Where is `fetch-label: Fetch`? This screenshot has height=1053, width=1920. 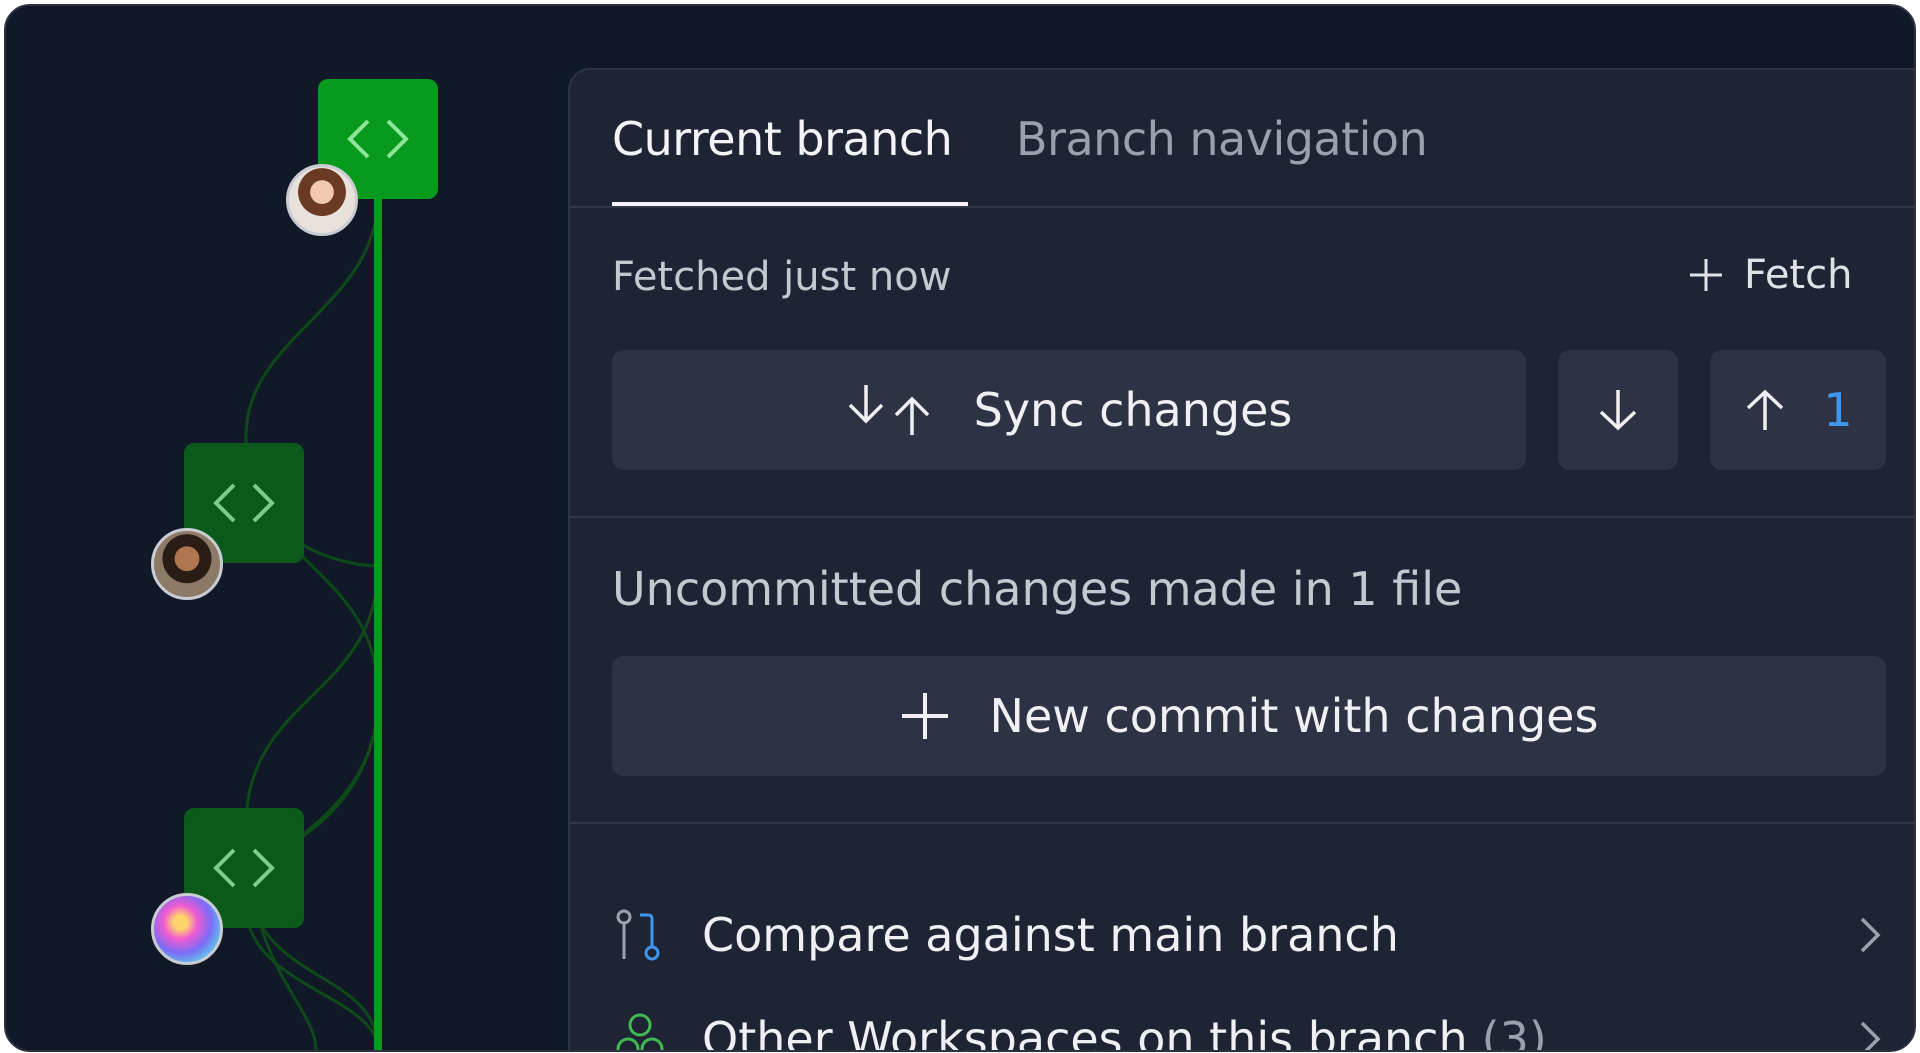
fetch-label: Fetch is located at coordinates (1798, 275).